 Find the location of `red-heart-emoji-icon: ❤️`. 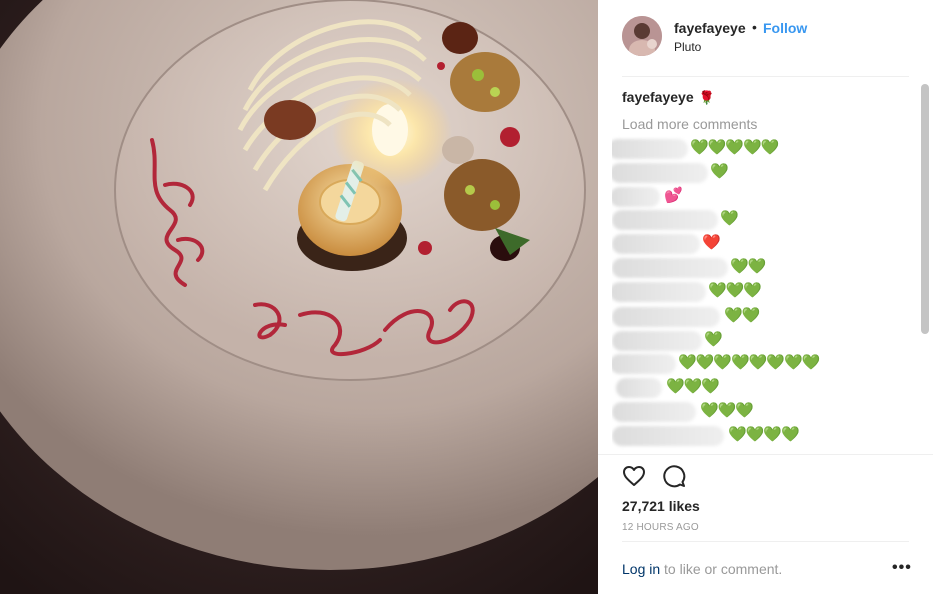

red-heart-emoji-icon: ❤️ is located at coordinates (711, 242).